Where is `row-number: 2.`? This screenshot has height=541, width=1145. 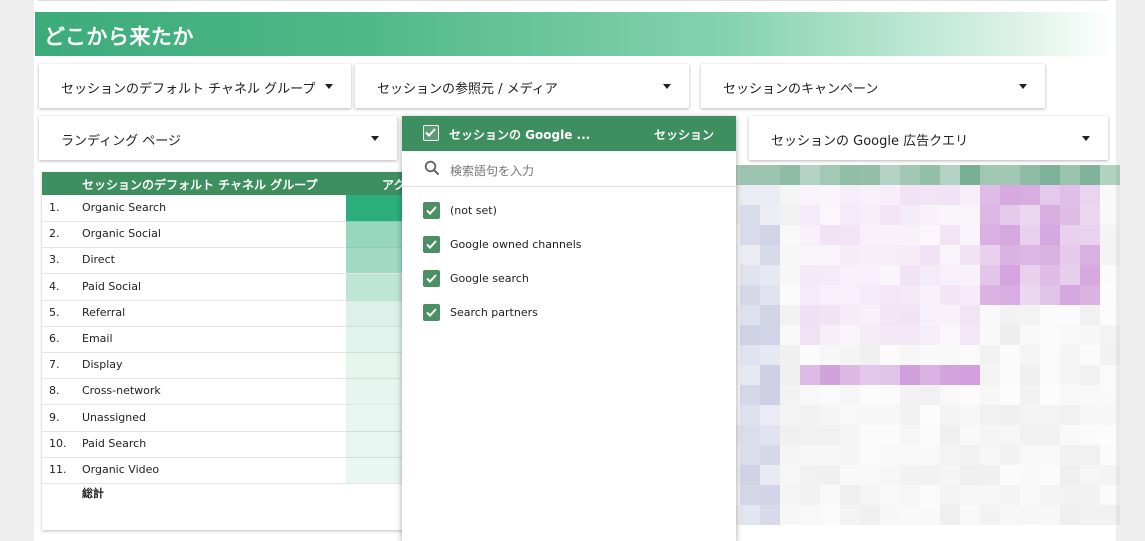
row-number: 2. is located at coordinates (54, 234).